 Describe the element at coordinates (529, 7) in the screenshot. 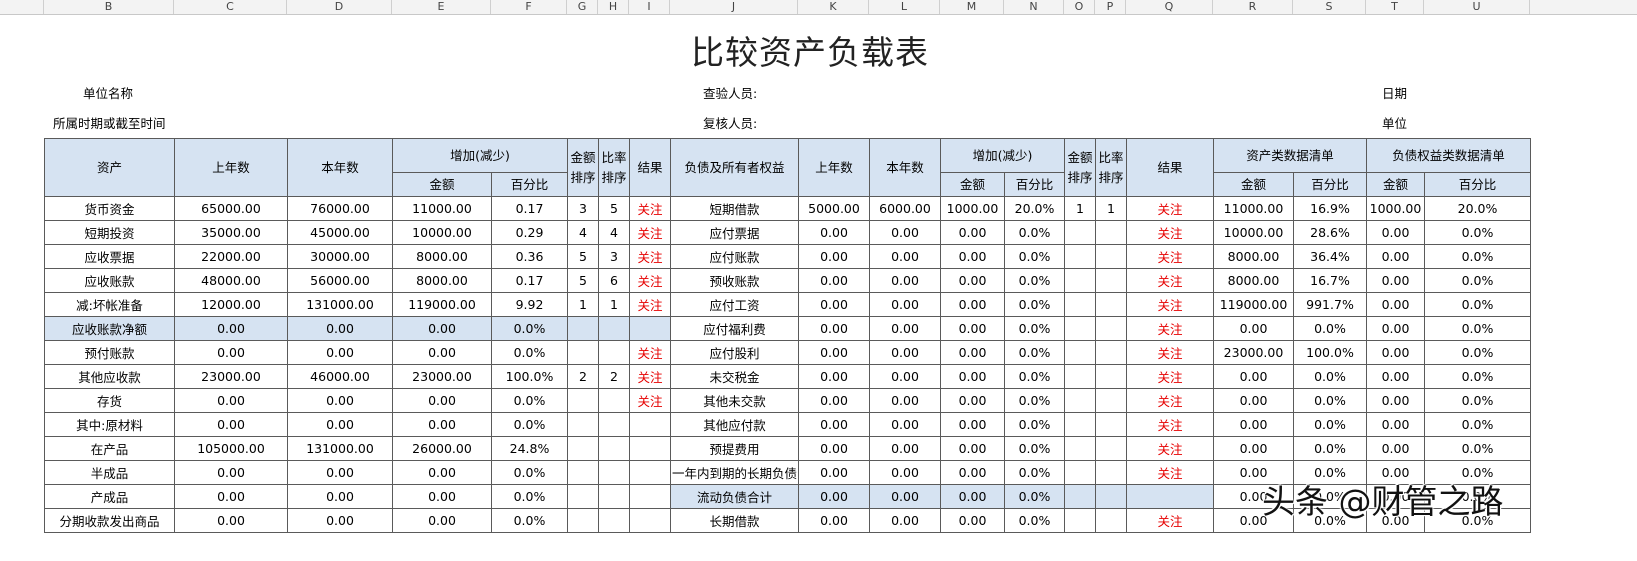

I see `column-header: F` at that location.